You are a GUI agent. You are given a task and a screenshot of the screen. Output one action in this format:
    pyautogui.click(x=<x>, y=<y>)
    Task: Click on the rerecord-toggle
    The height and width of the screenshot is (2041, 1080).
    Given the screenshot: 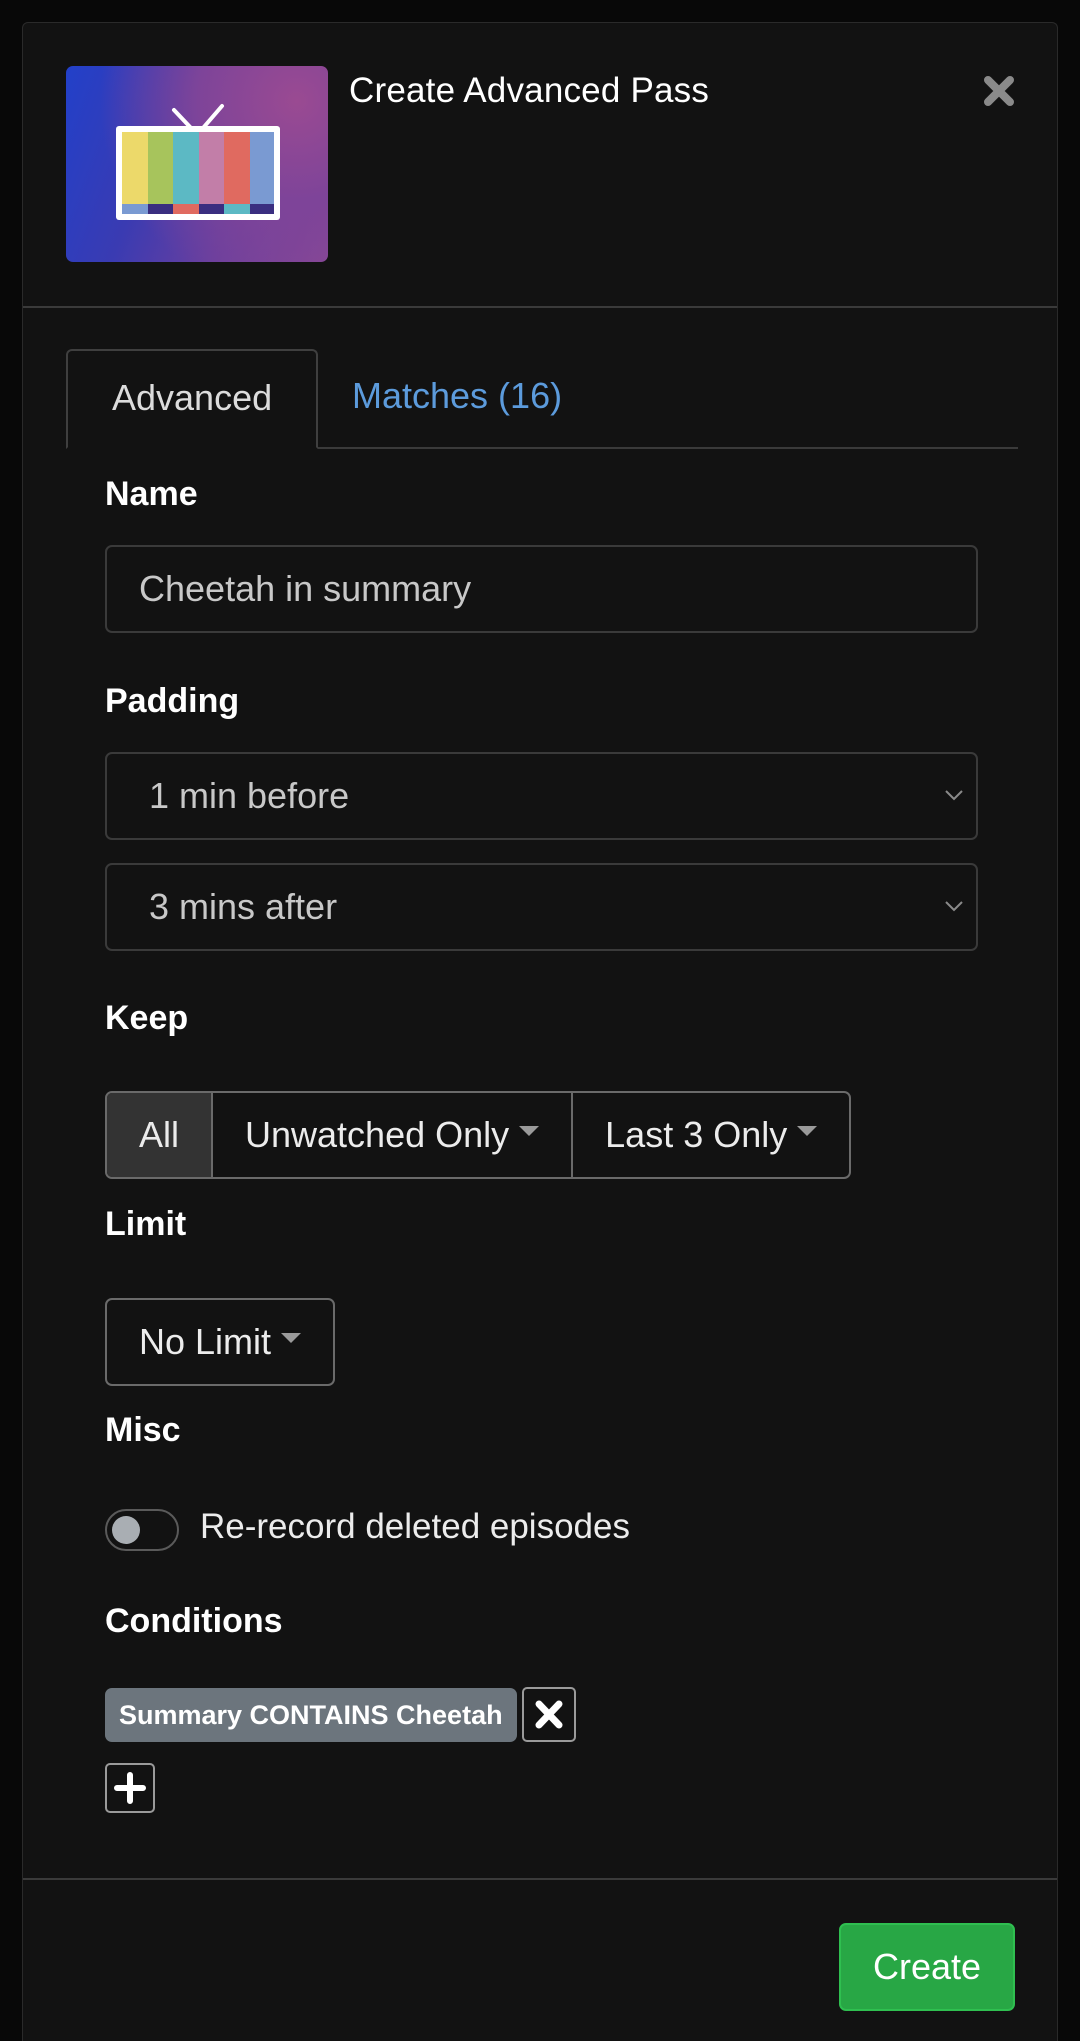 What is the action you would take?
    pyautogui.click(x=142, y=1530)
    